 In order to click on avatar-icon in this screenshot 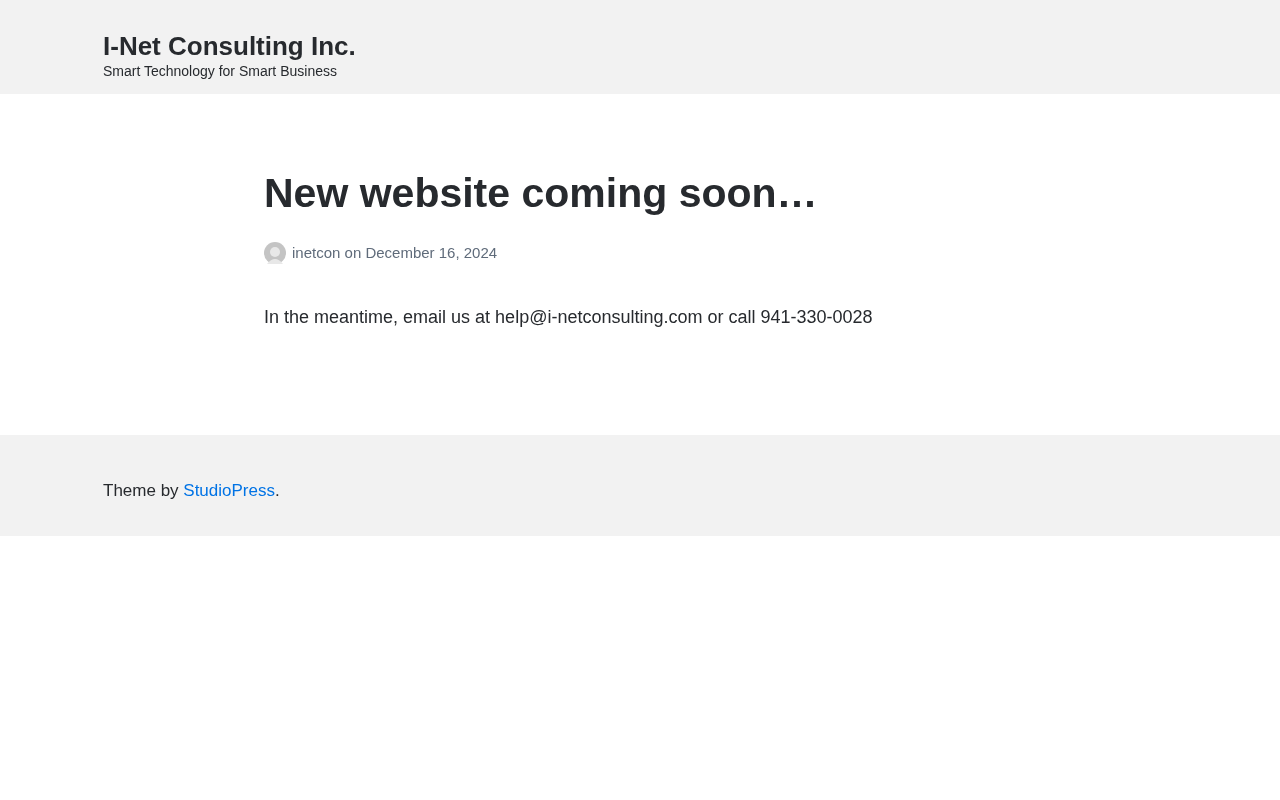, I will do `click(275, 253)`.